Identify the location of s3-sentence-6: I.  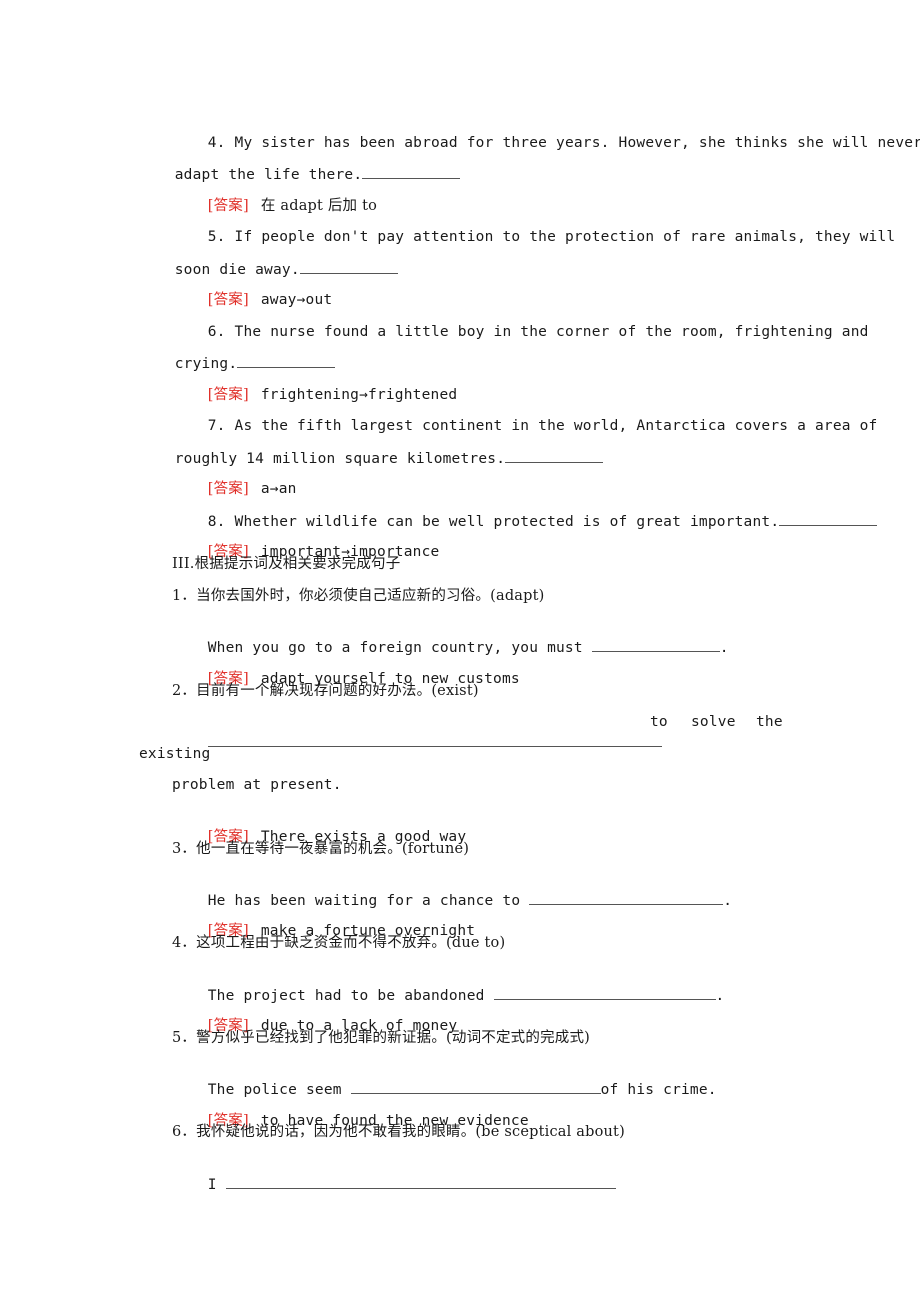
(394, 1184).